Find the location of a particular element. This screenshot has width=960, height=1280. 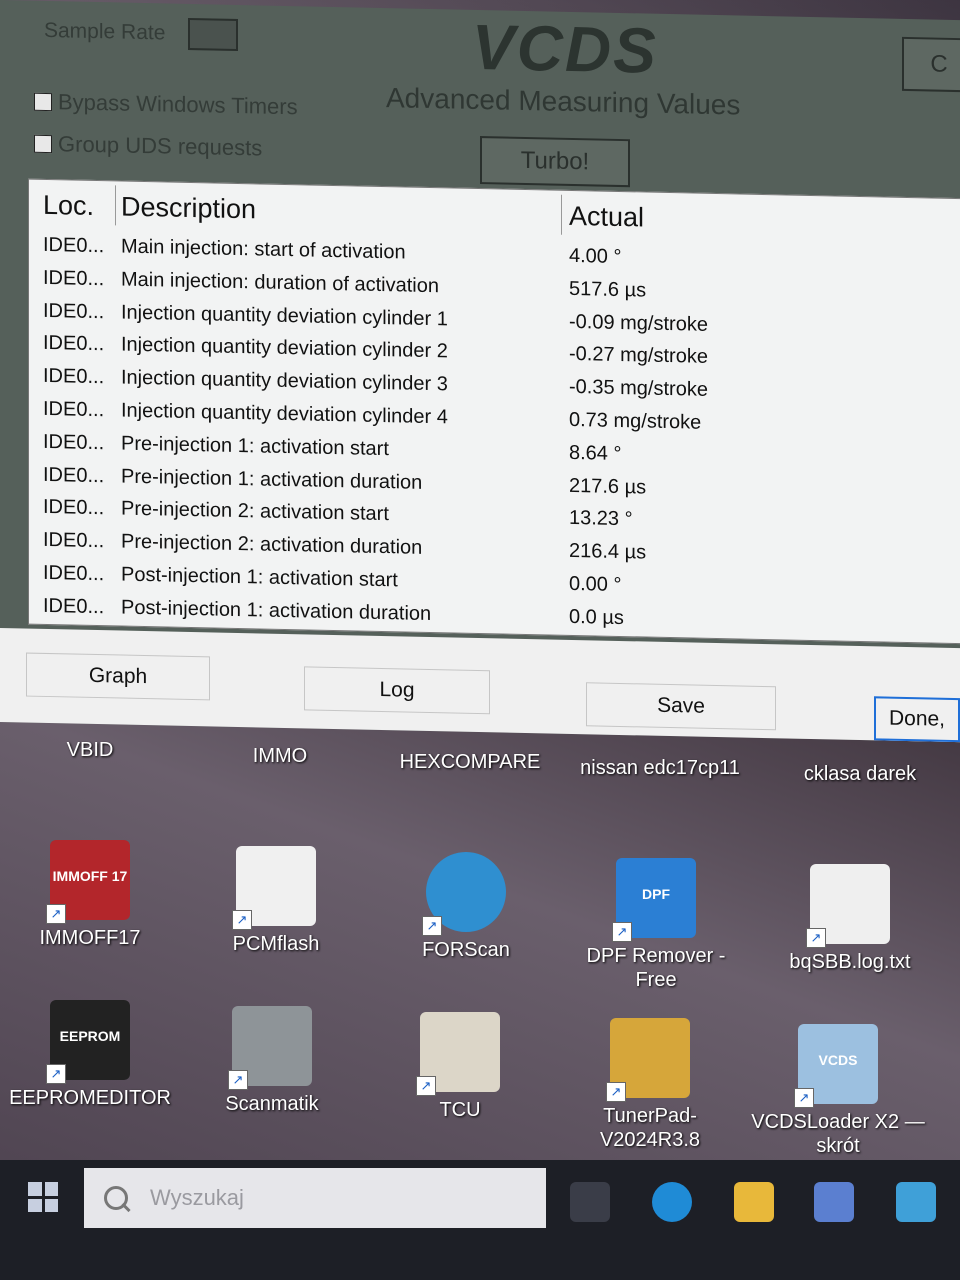

header-loc: Loc. is located at coordinates (79, 206).